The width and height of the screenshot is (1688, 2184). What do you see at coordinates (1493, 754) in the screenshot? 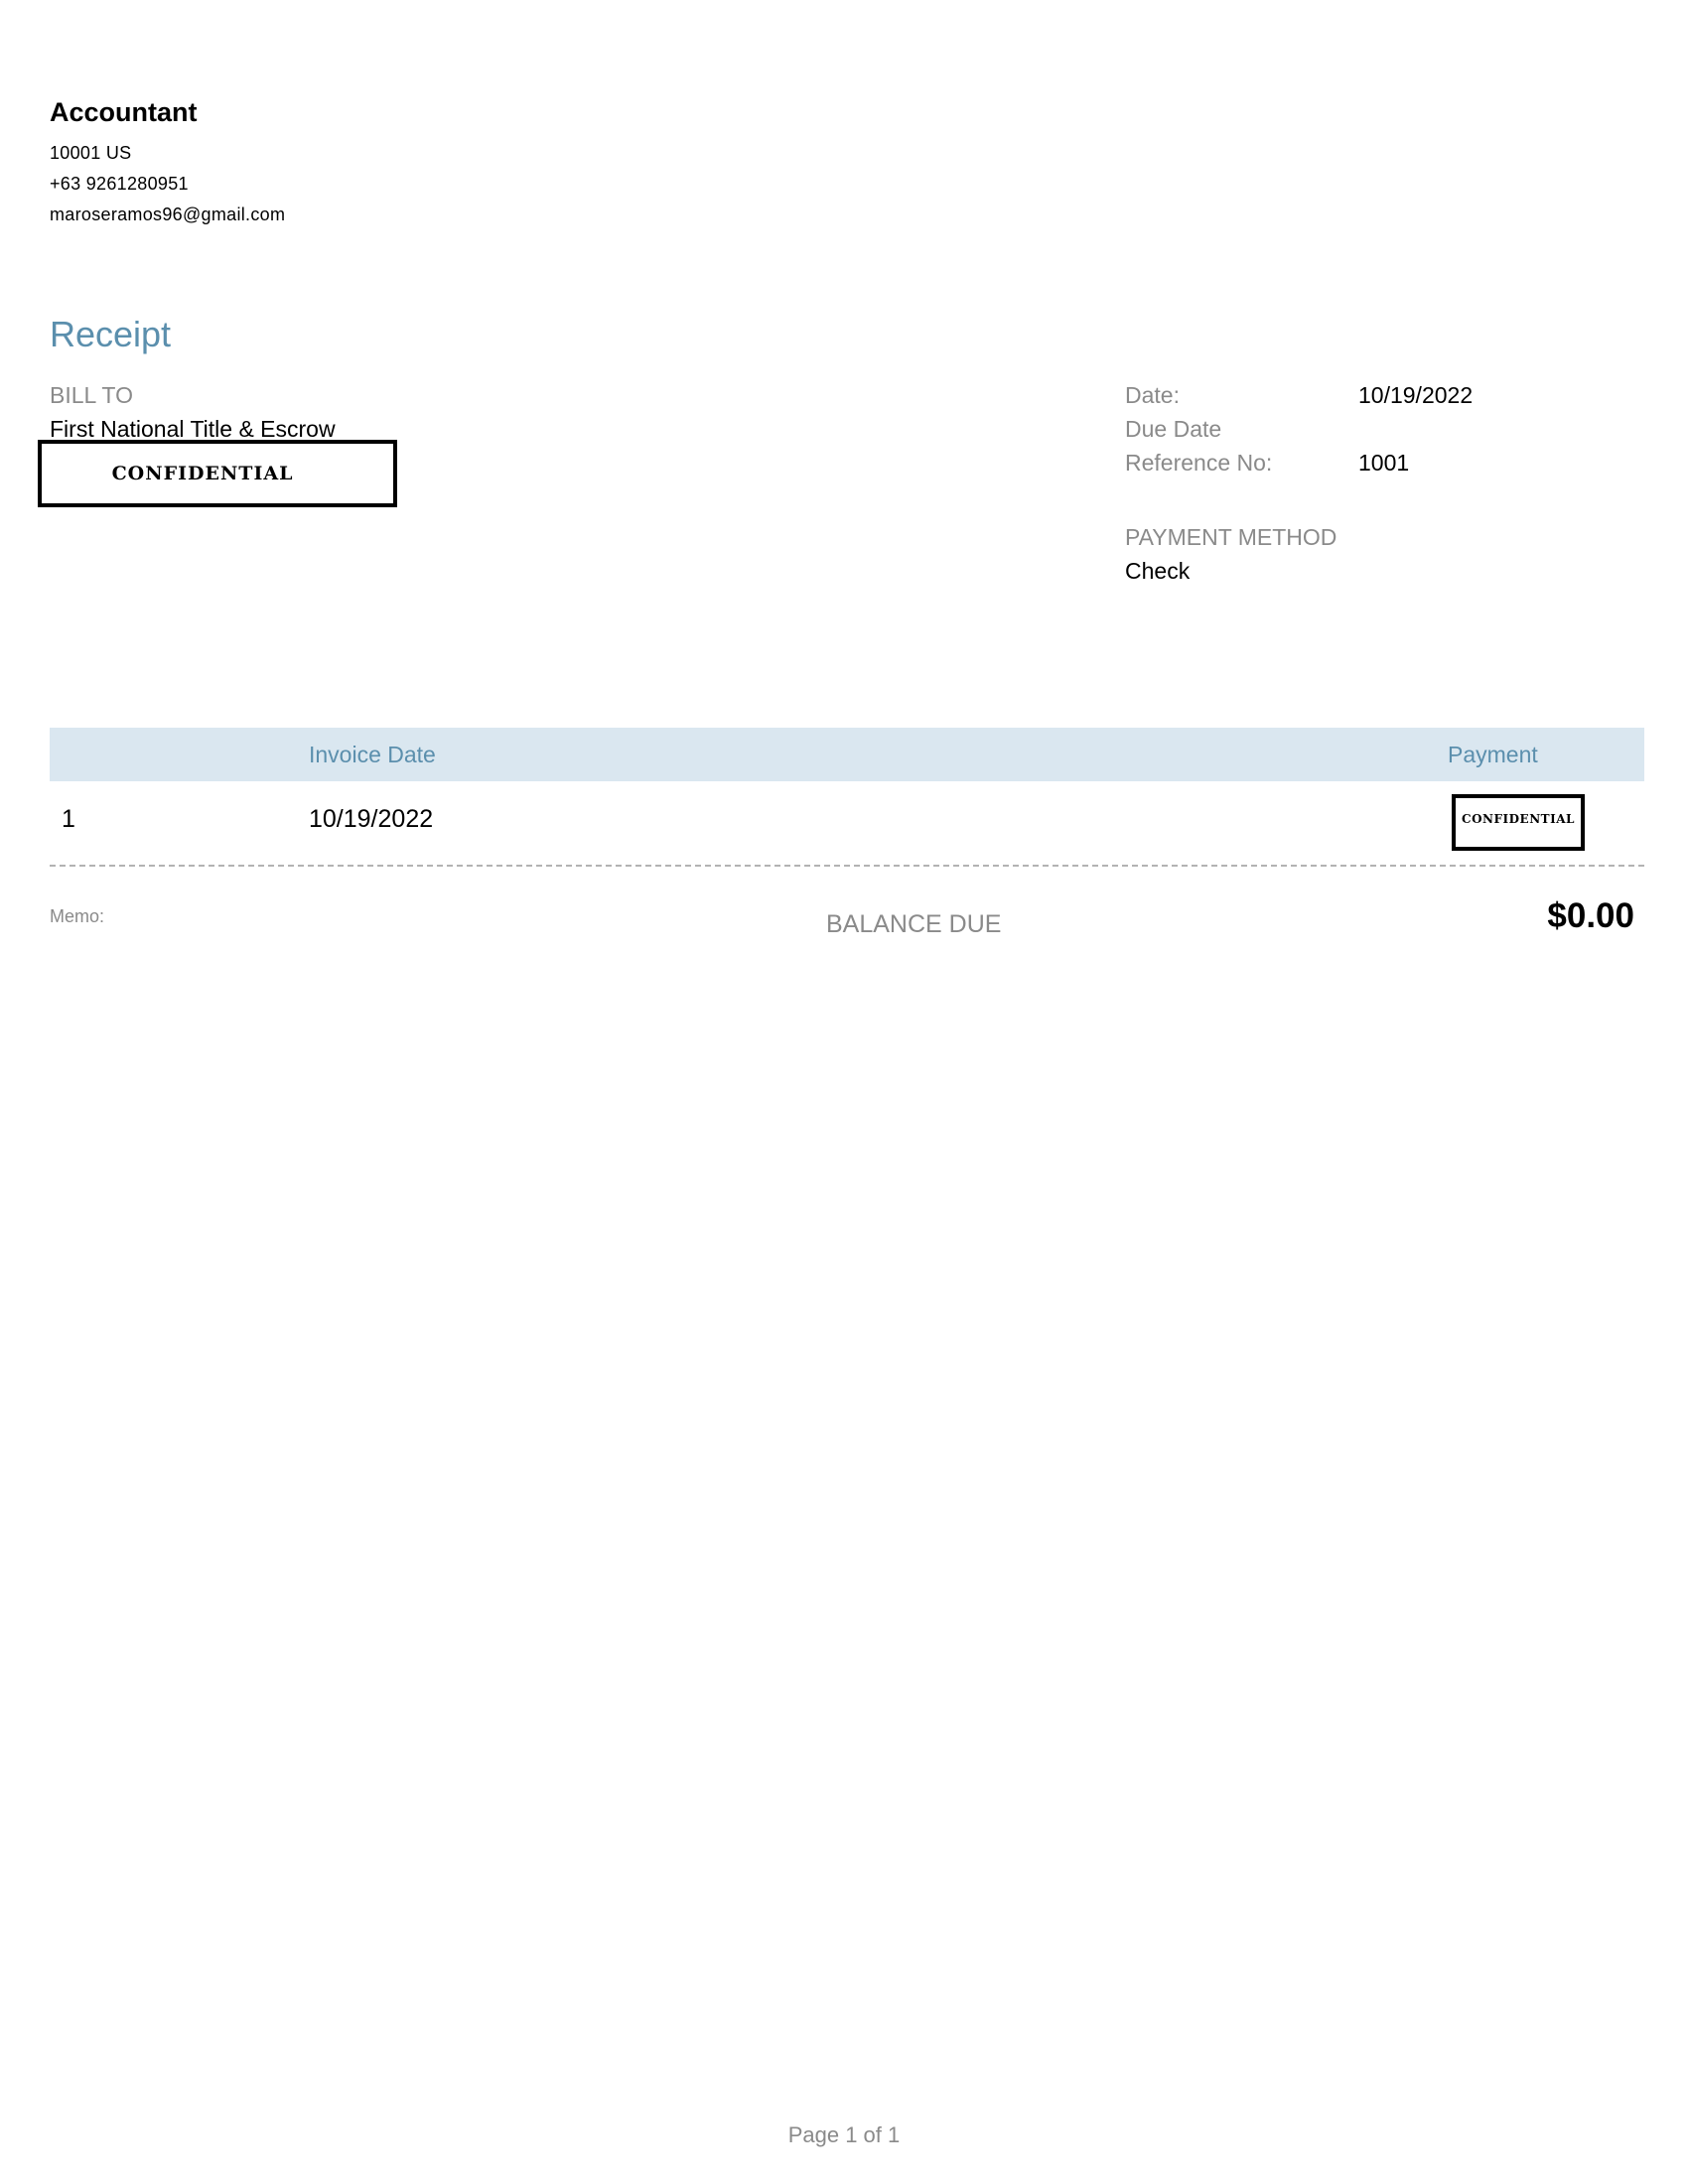
I see `column-header-payment: Payment` at bounding box center [1493, 754].